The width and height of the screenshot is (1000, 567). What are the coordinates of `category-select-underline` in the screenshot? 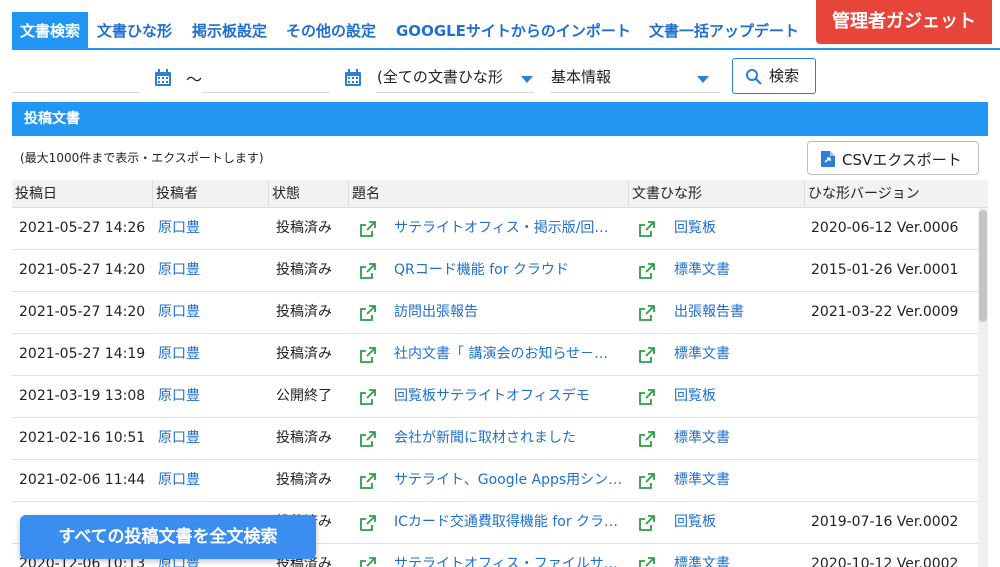 It's located at (635, 92).